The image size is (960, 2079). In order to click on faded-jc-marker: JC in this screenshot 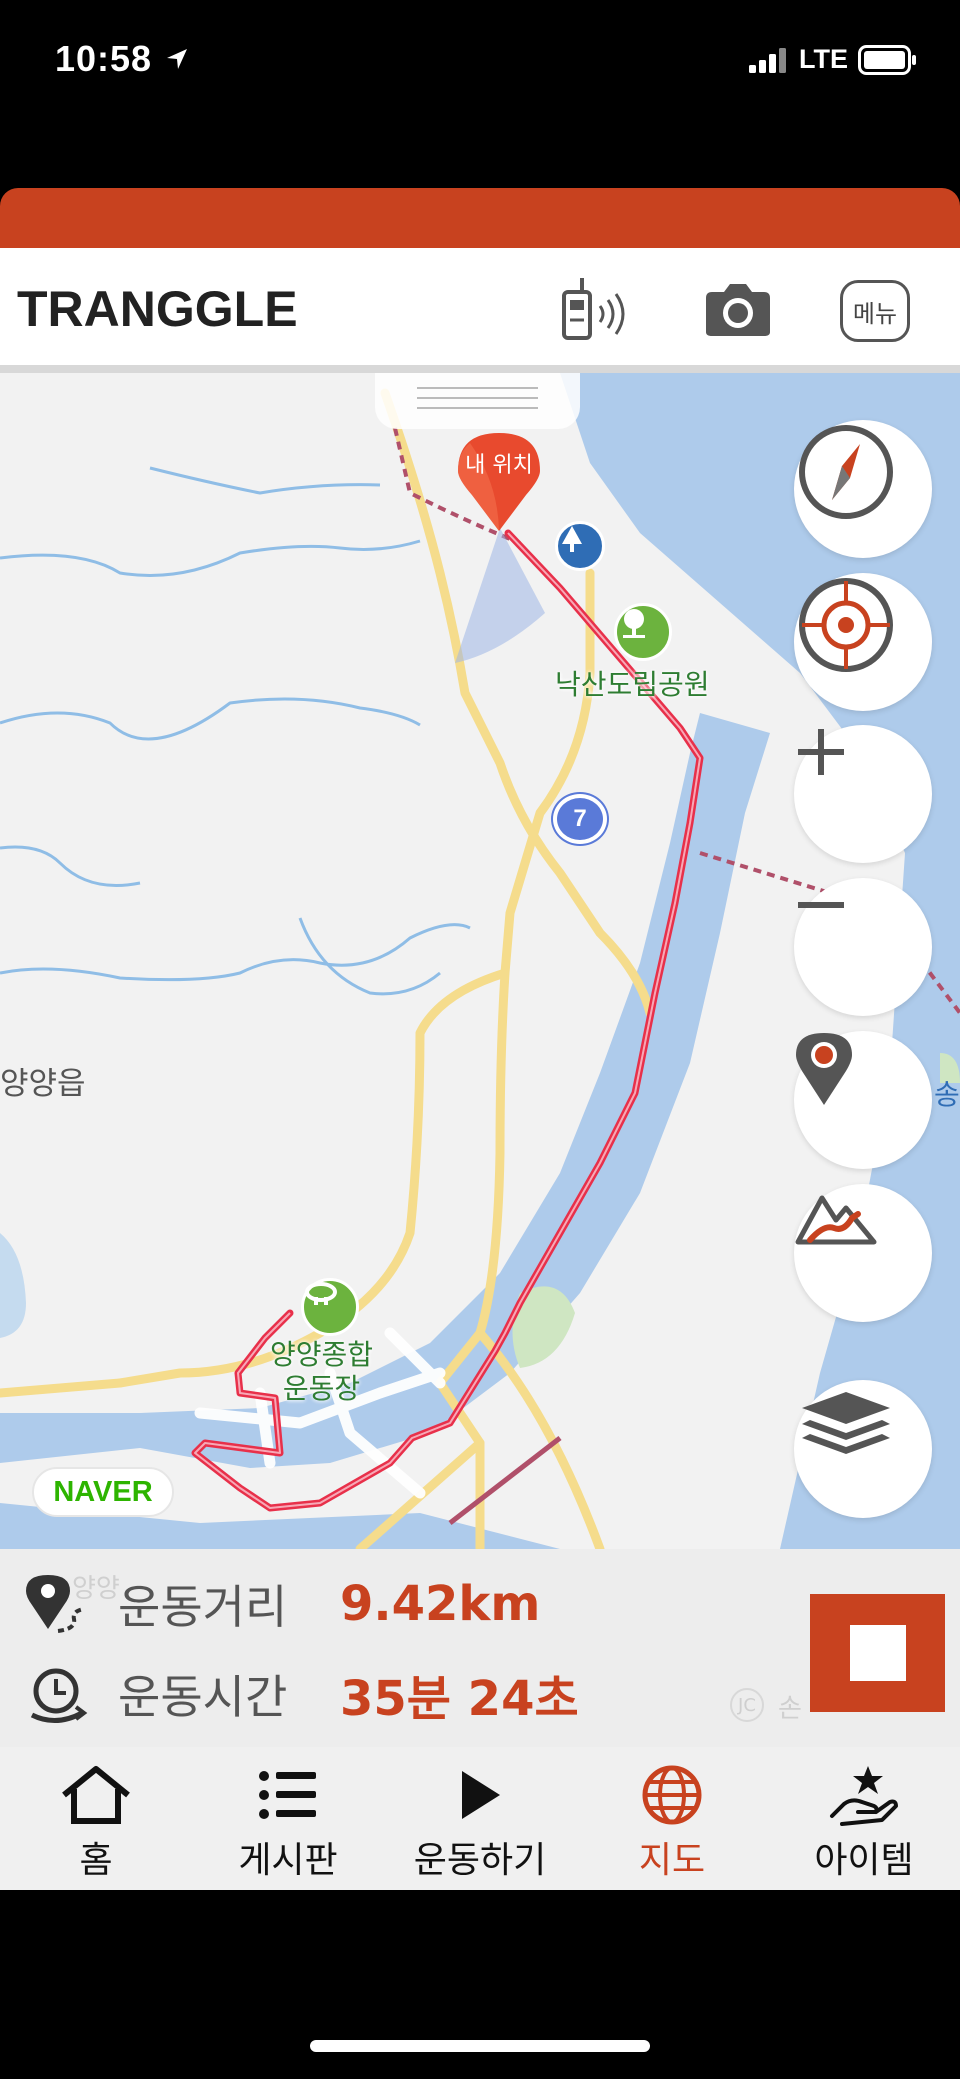, I will do `click(747, 1705)`.